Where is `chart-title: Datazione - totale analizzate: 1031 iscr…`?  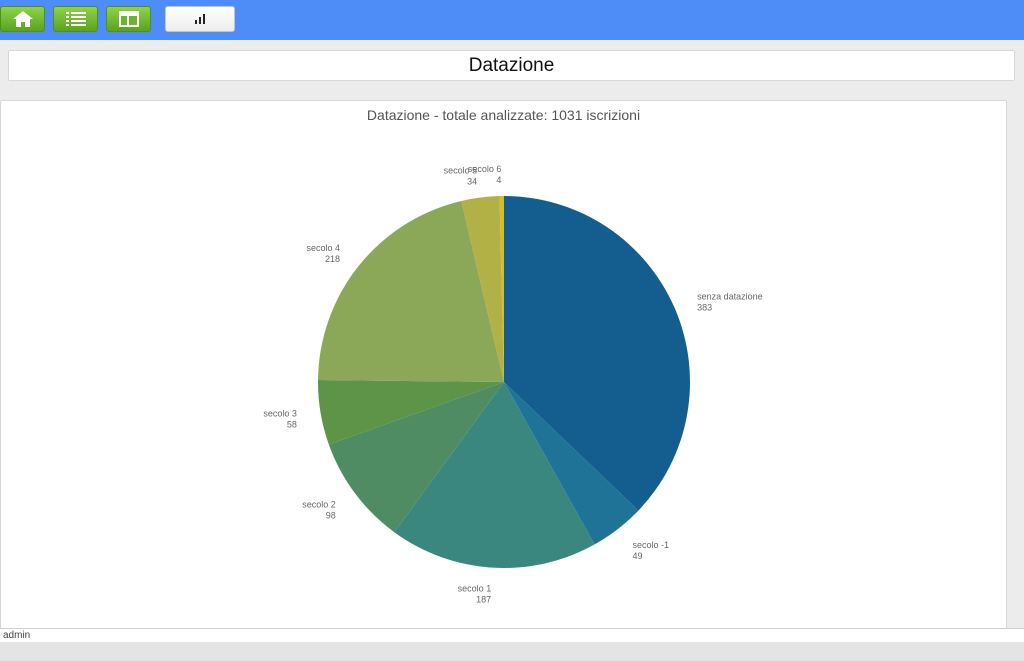 chart-title: Datazione - totale analizzate: 1031 iscr… is located at coordinates (503, 115).